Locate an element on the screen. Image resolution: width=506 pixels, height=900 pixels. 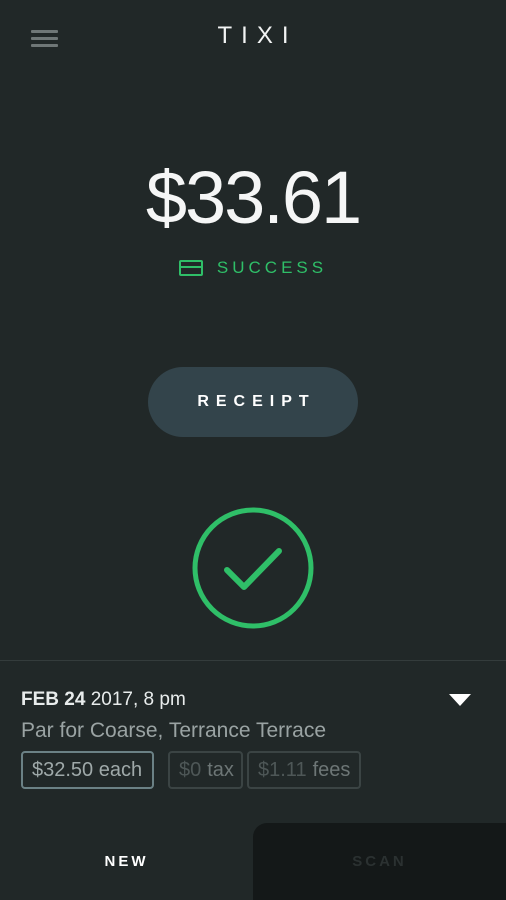
tax-badge: $0 tax is located at coordinates (205, 770).